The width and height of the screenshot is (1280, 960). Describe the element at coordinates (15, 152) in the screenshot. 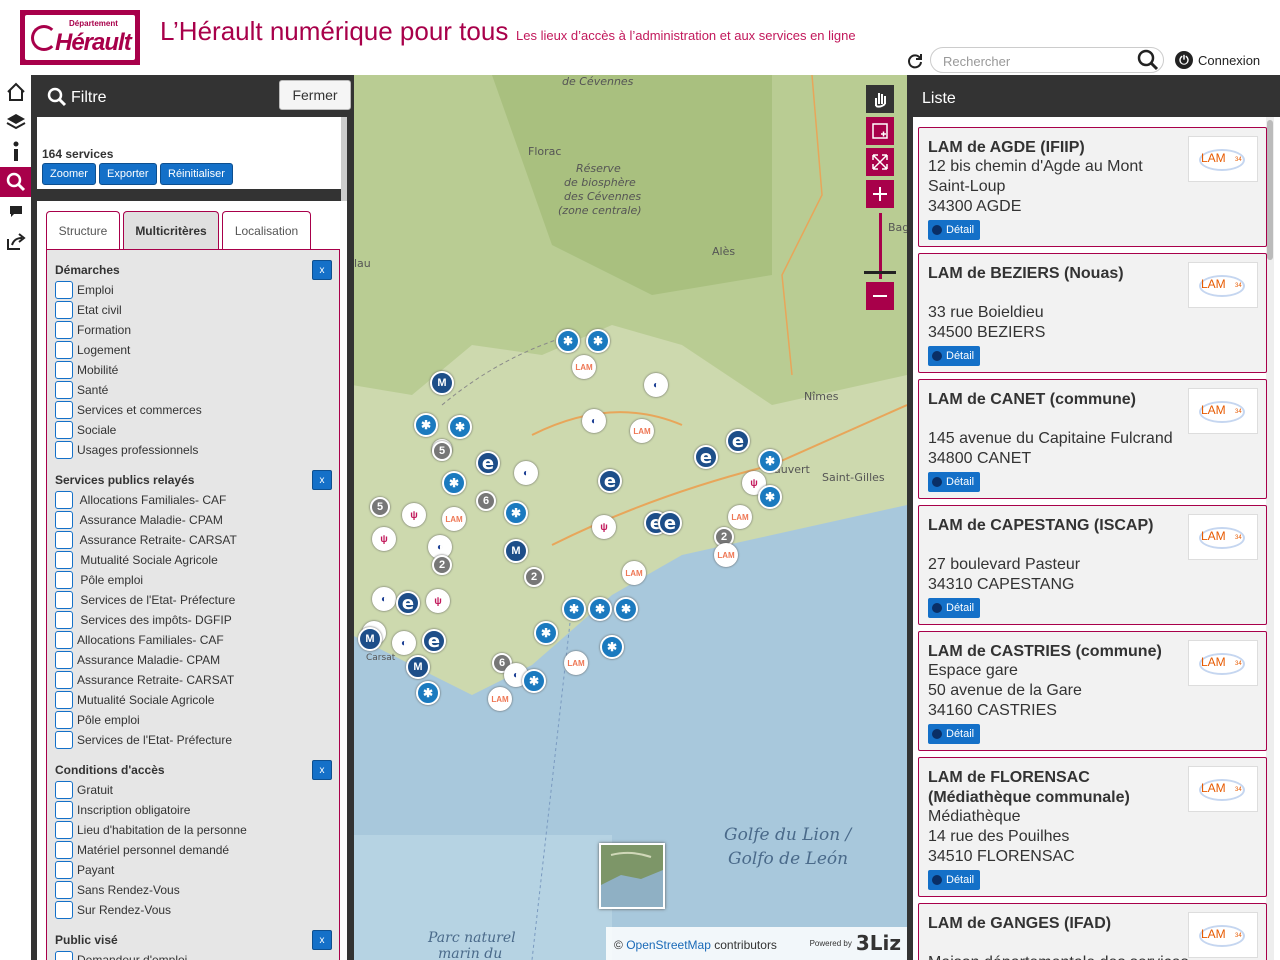

I see `info-icon` at that location.